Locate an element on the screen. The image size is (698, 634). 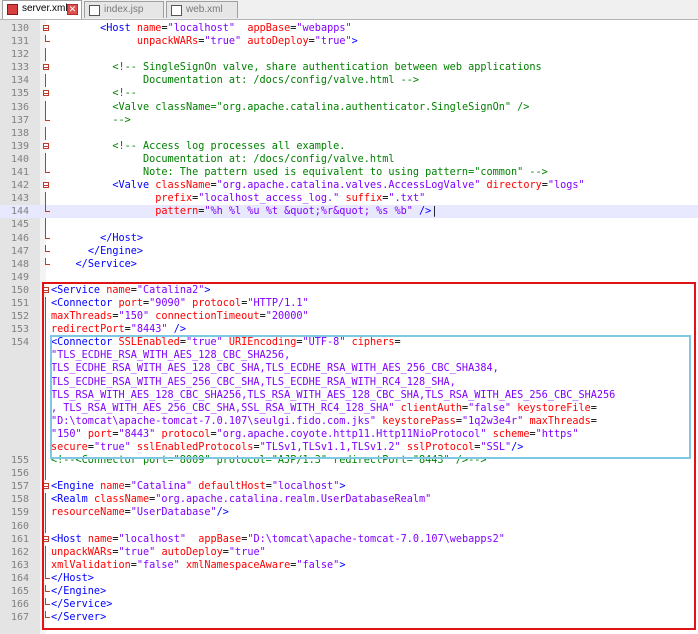
line-number: 147 is located at coordinates (19, 251).